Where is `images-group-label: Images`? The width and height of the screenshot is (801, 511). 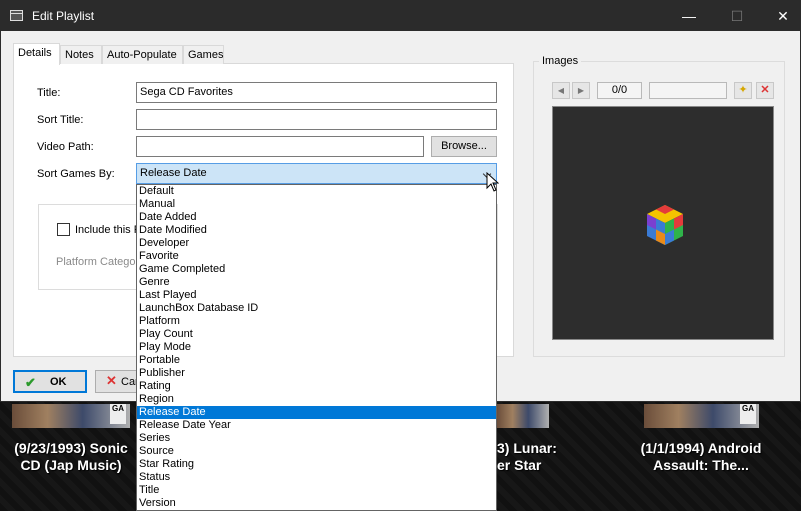
images-group-label: Images is located at coordinates (560, 61).